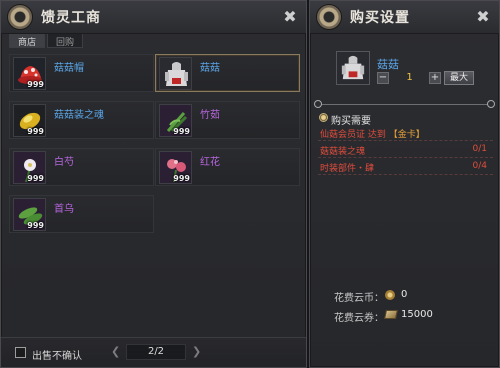 The height and width of the screenshot is (368, 500). What do you see at coordinates (459, 78) in the screenshot?
I see `max-quantity-button: 最大` at bounding box center [459, 78].